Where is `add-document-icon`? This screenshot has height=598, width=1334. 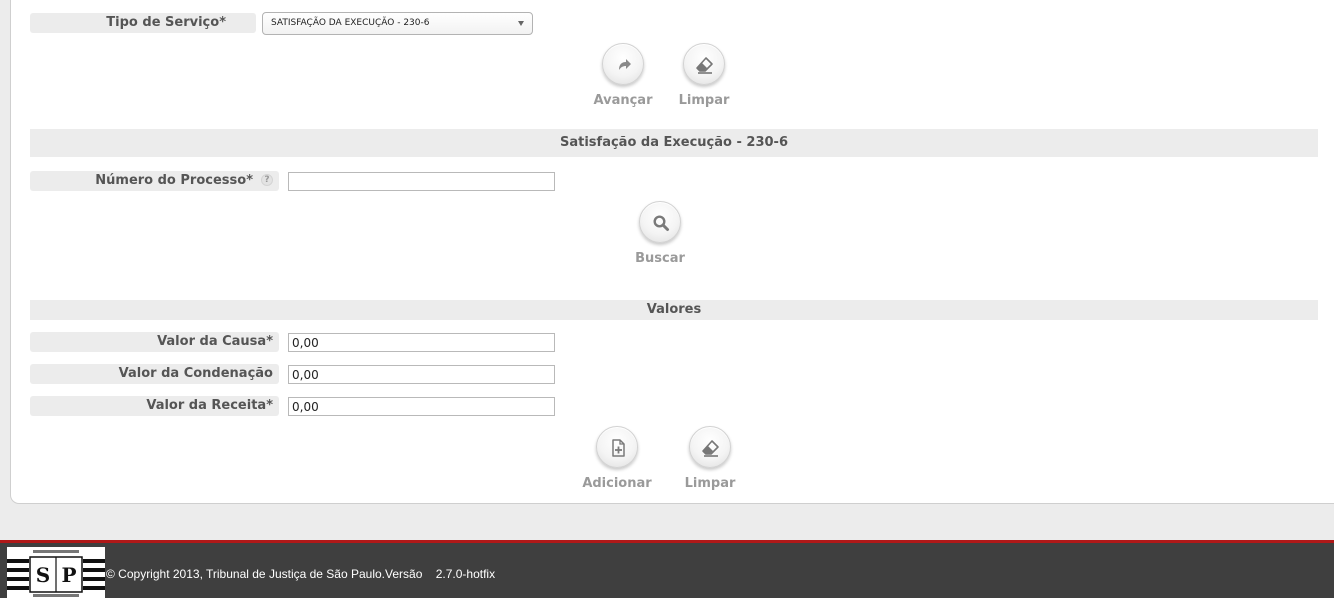
add-document-icon is located at coordinates (618, 448).